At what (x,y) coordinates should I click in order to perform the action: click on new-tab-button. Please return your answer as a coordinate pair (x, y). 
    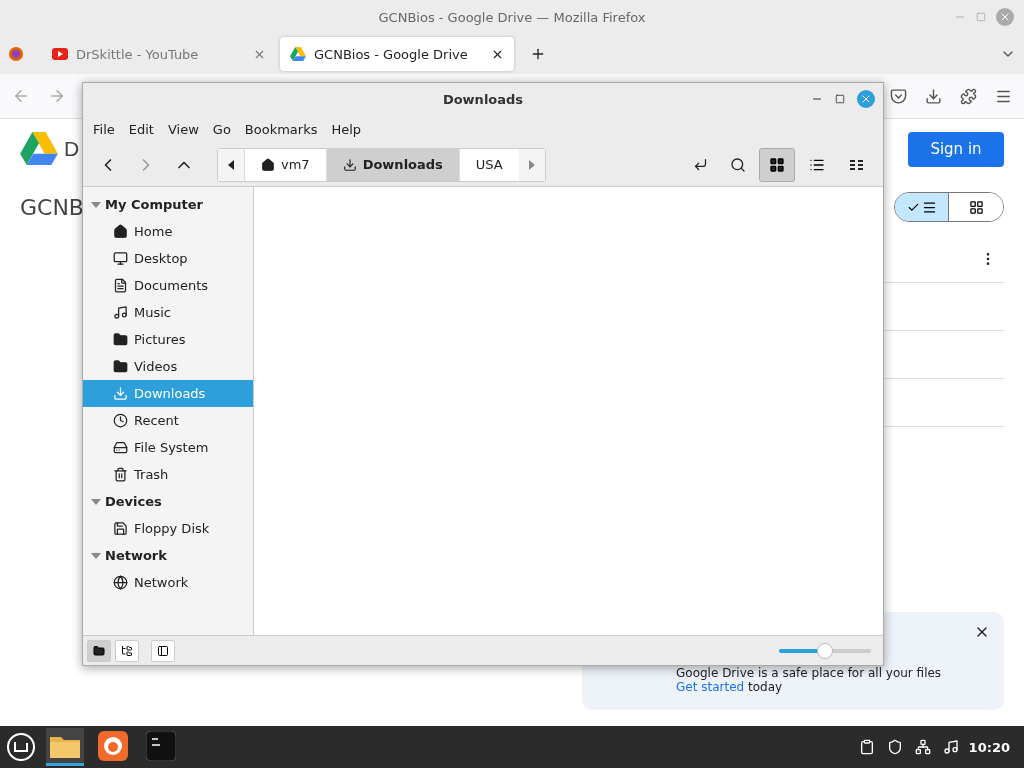
    Looking at the image, I should click on (538, 54).